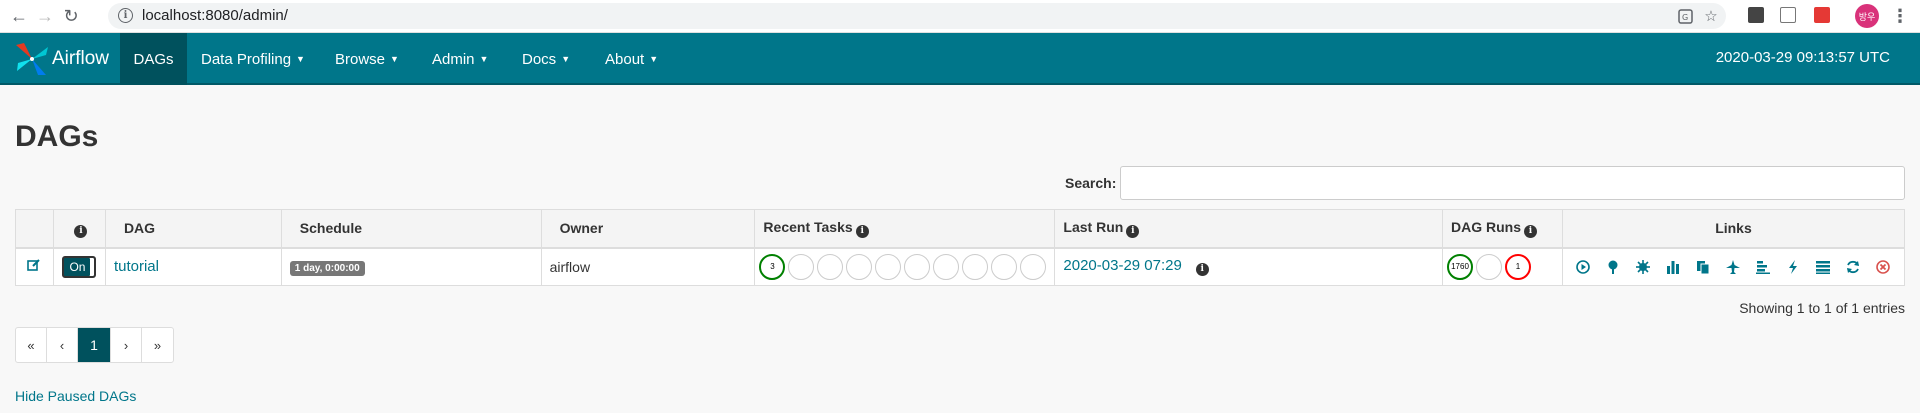  I want to click on entries-summary: Showing 1 to 1 of 1 entries, so click(1822, 308).